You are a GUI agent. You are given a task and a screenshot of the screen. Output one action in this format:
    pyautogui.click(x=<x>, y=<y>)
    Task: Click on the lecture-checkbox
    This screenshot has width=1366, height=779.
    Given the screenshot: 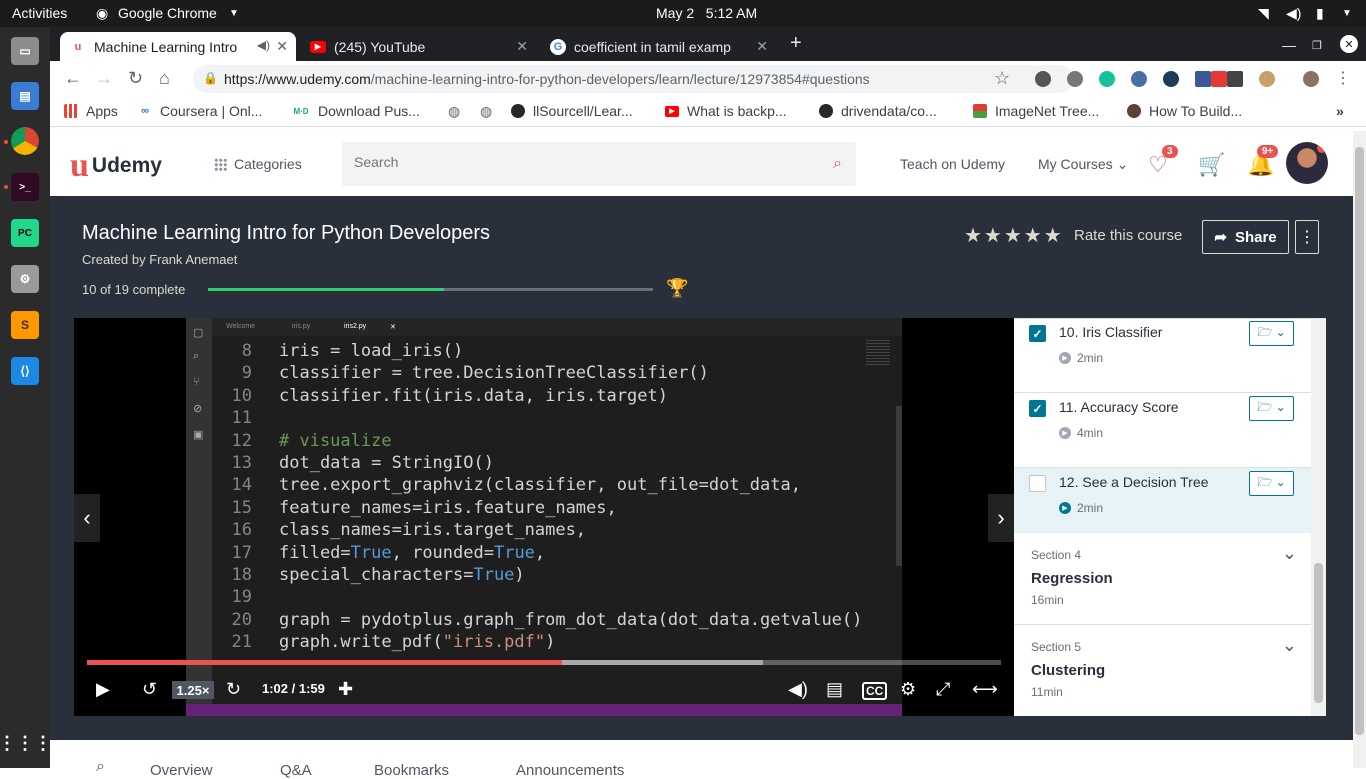 What is the action you would take?
    pyautogui.click(x=1037, y=483)
    